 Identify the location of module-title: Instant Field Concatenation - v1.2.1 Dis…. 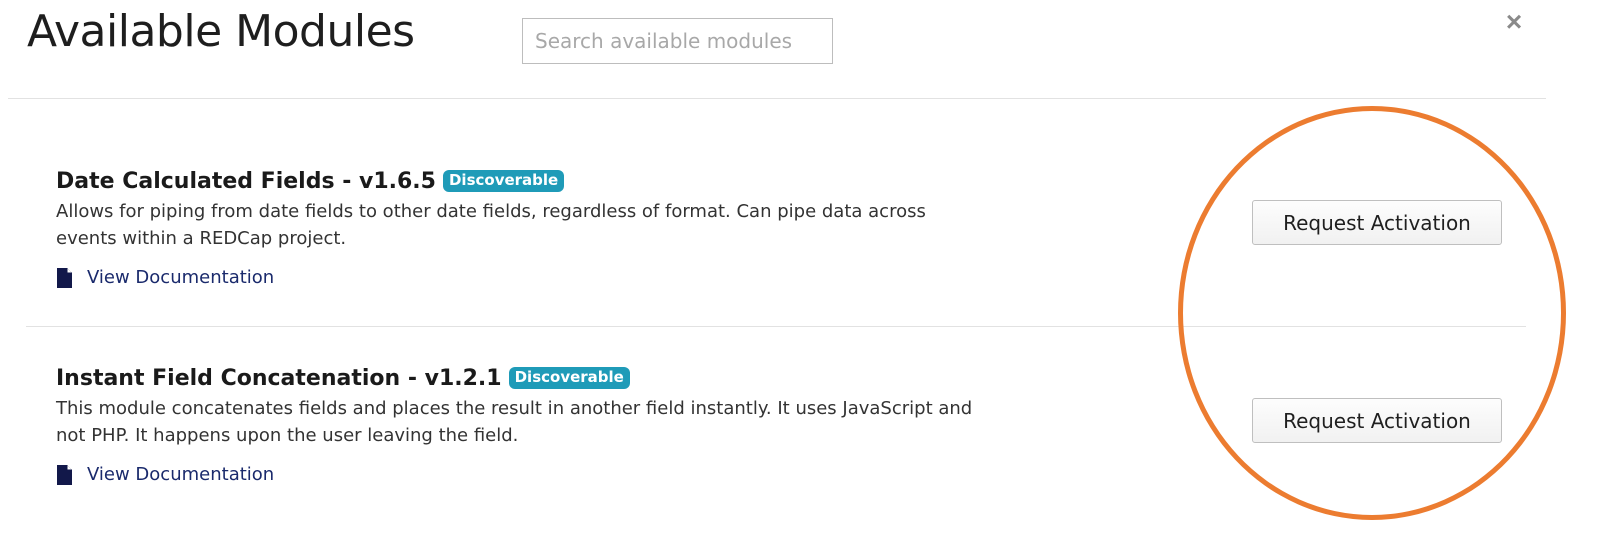
(786, 378).